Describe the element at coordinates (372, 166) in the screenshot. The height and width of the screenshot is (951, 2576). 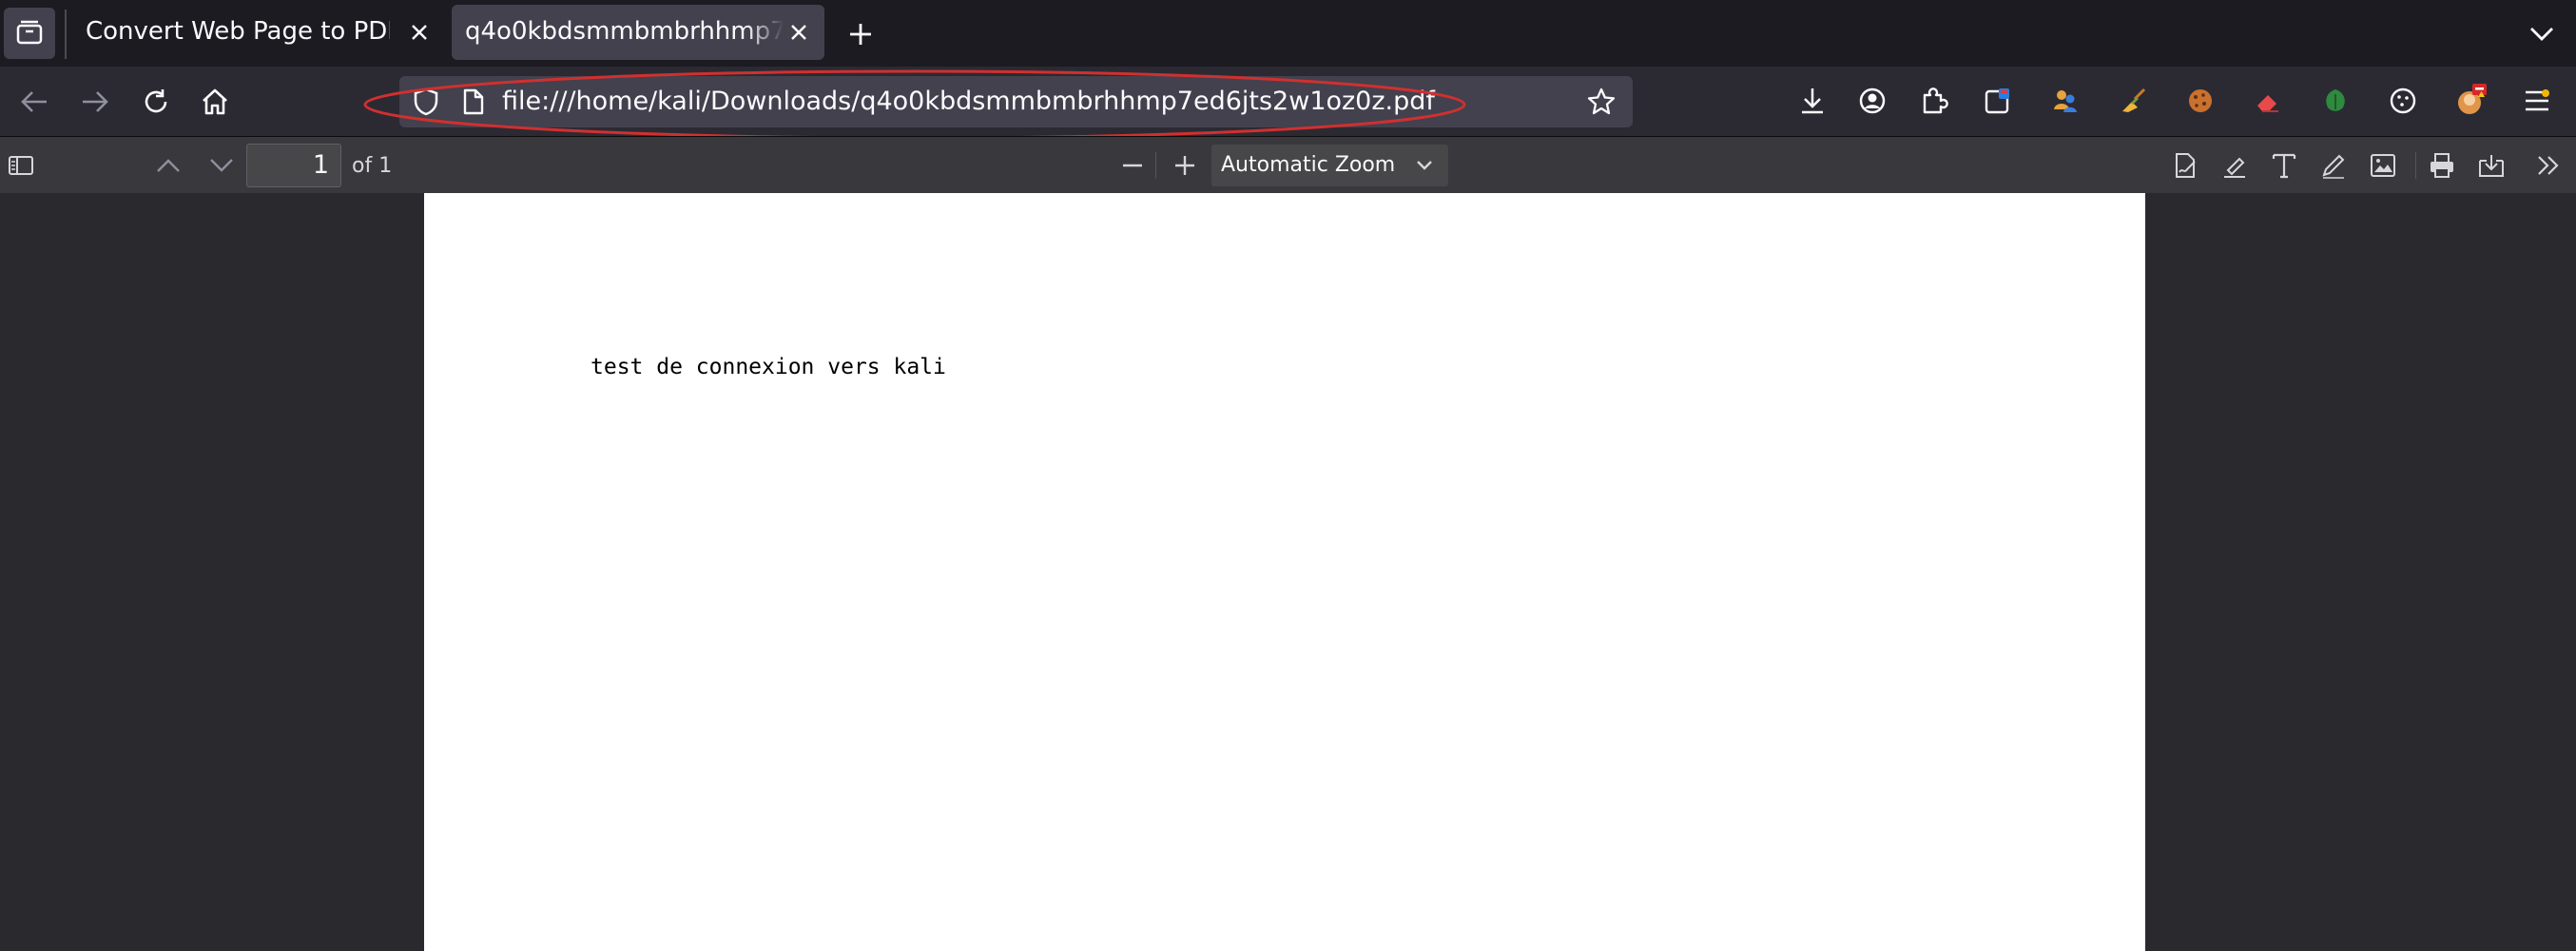
I see `page-count-label: of 1` at that location.